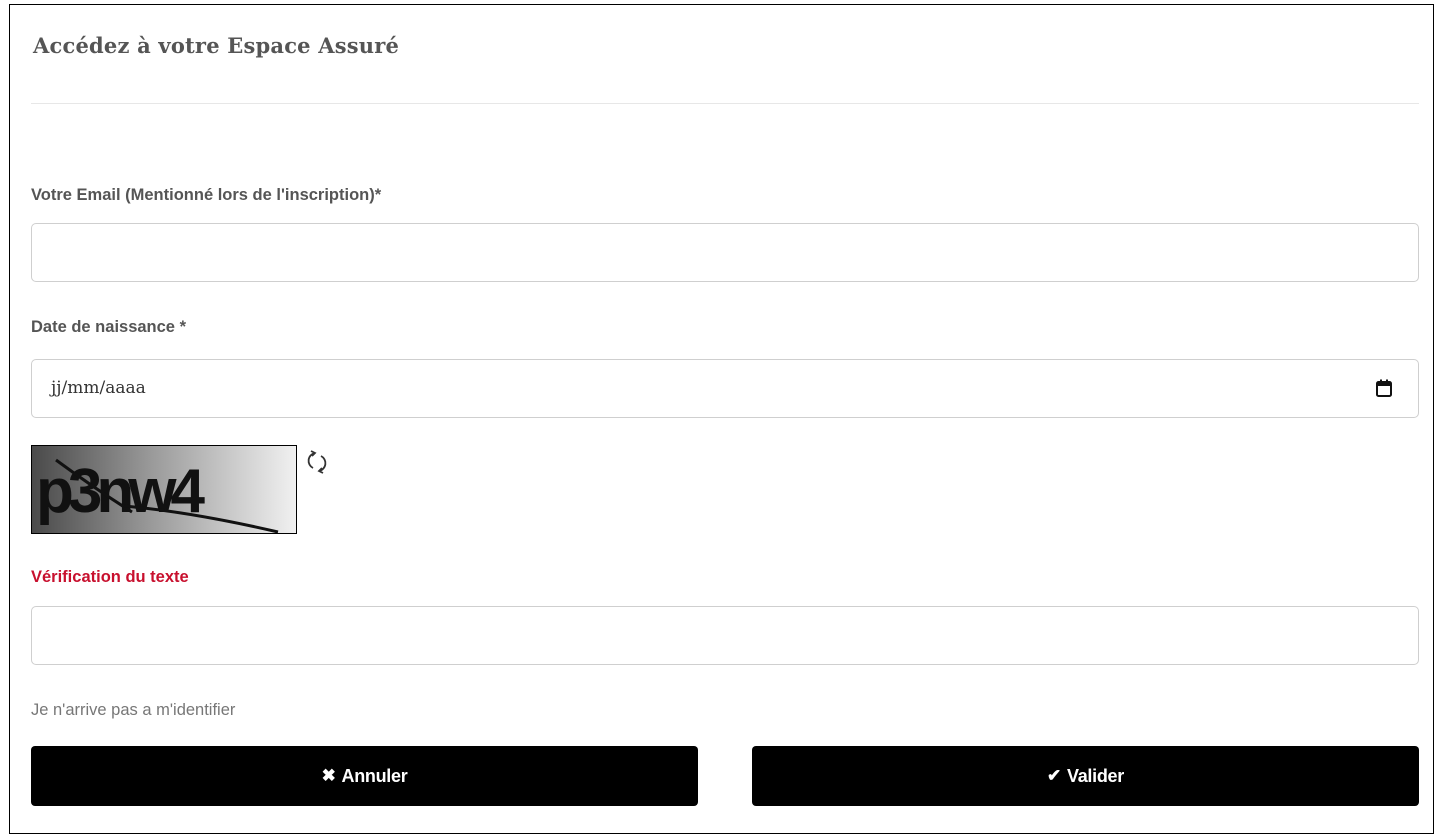 The height and width of the screenshot is (834, 1443). What do you see at coordinates (317, 462) in the screenshot?
I see `refresh-icon` at bounding box center [317, 462].